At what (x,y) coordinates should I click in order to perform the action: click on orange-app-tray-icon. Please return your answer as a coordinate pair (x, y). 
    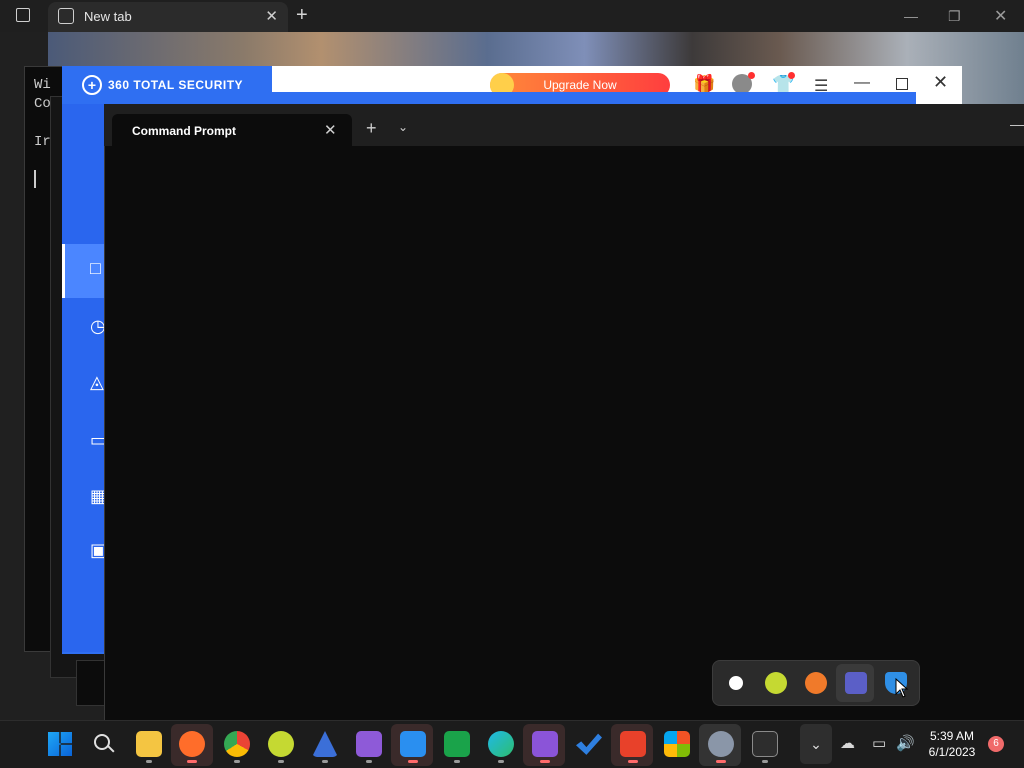
    Looking at the image, I should click on (816, 683).